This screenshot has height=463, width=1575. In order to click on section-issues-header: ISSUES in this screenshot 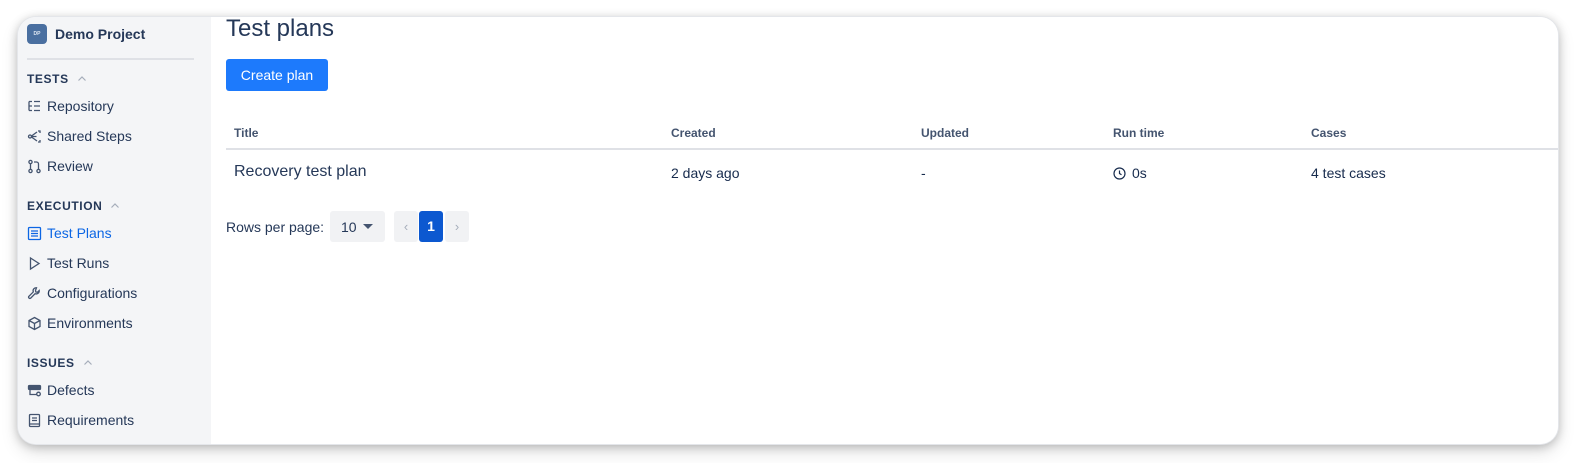, I will do `click(60, 363)`.